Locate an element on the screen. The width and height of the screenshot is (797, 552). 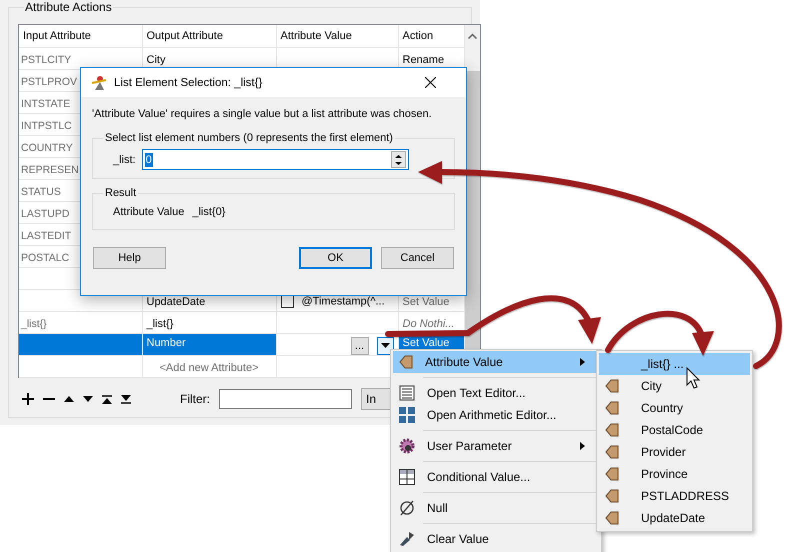
menu-item: User Parameter is located at coordinates (496, 446).